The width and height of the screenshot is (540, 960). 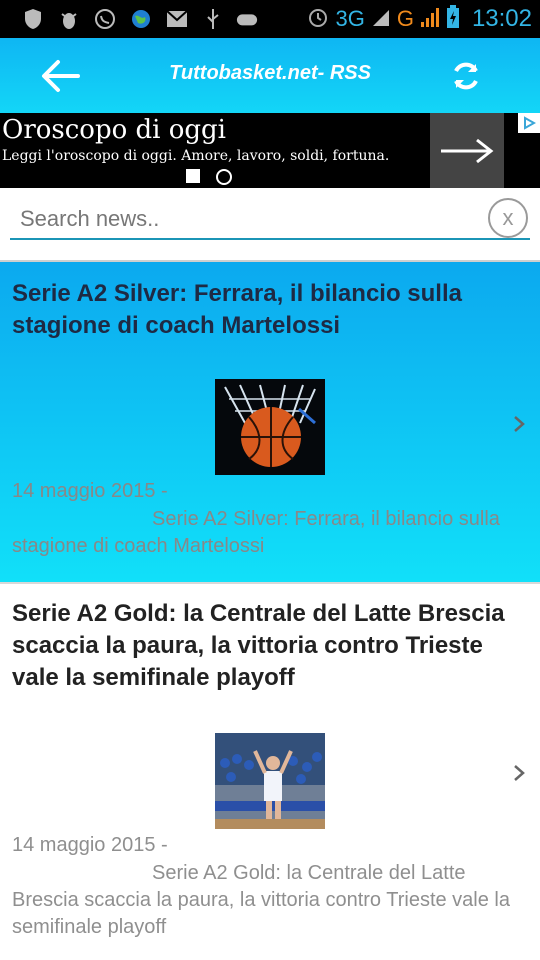 What do you see at coordinates (224, 177) in the screenshot?
I see `ad-page-indicator` at bounding box center [224, 177].